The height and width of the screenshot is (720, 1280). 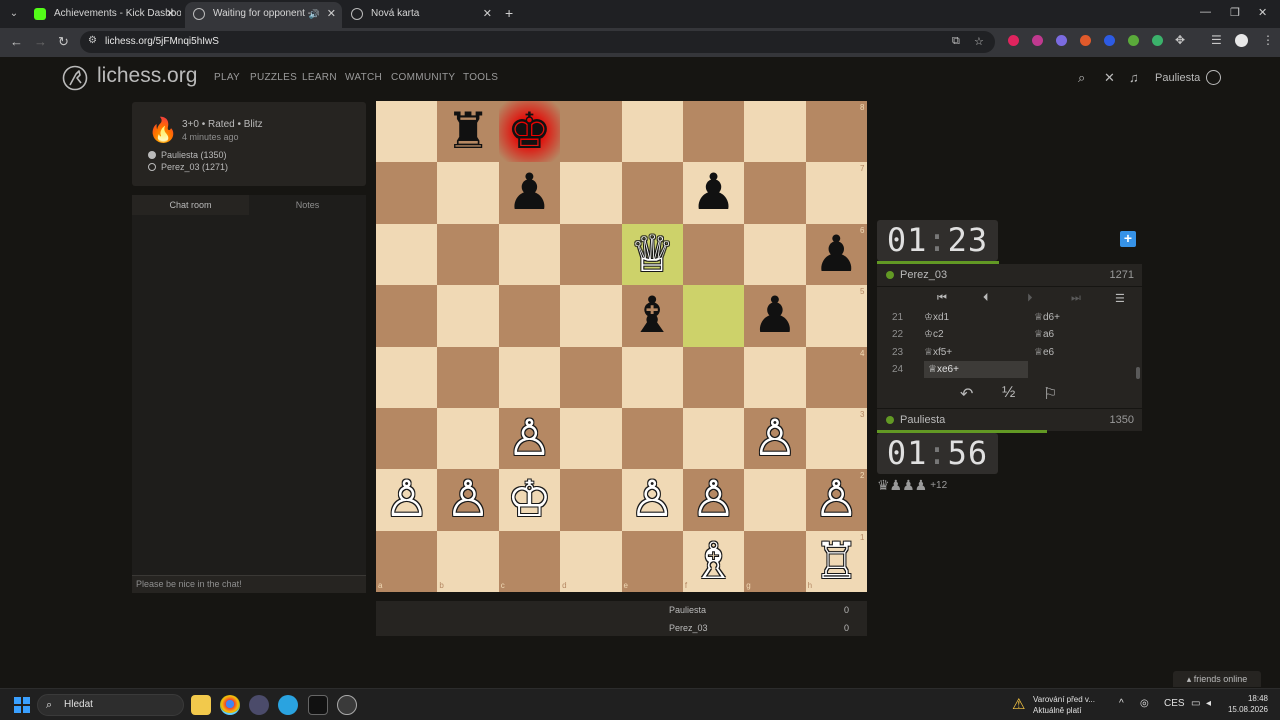 I want to click on site-info-icon: ⚙, so click(x=92, y=40).